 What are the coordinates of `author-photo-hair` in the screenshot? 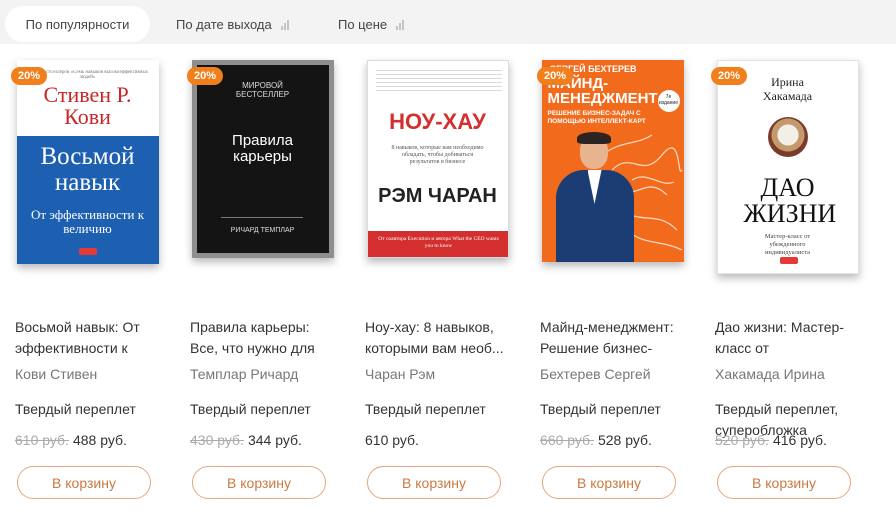 It's located at (593, 138).